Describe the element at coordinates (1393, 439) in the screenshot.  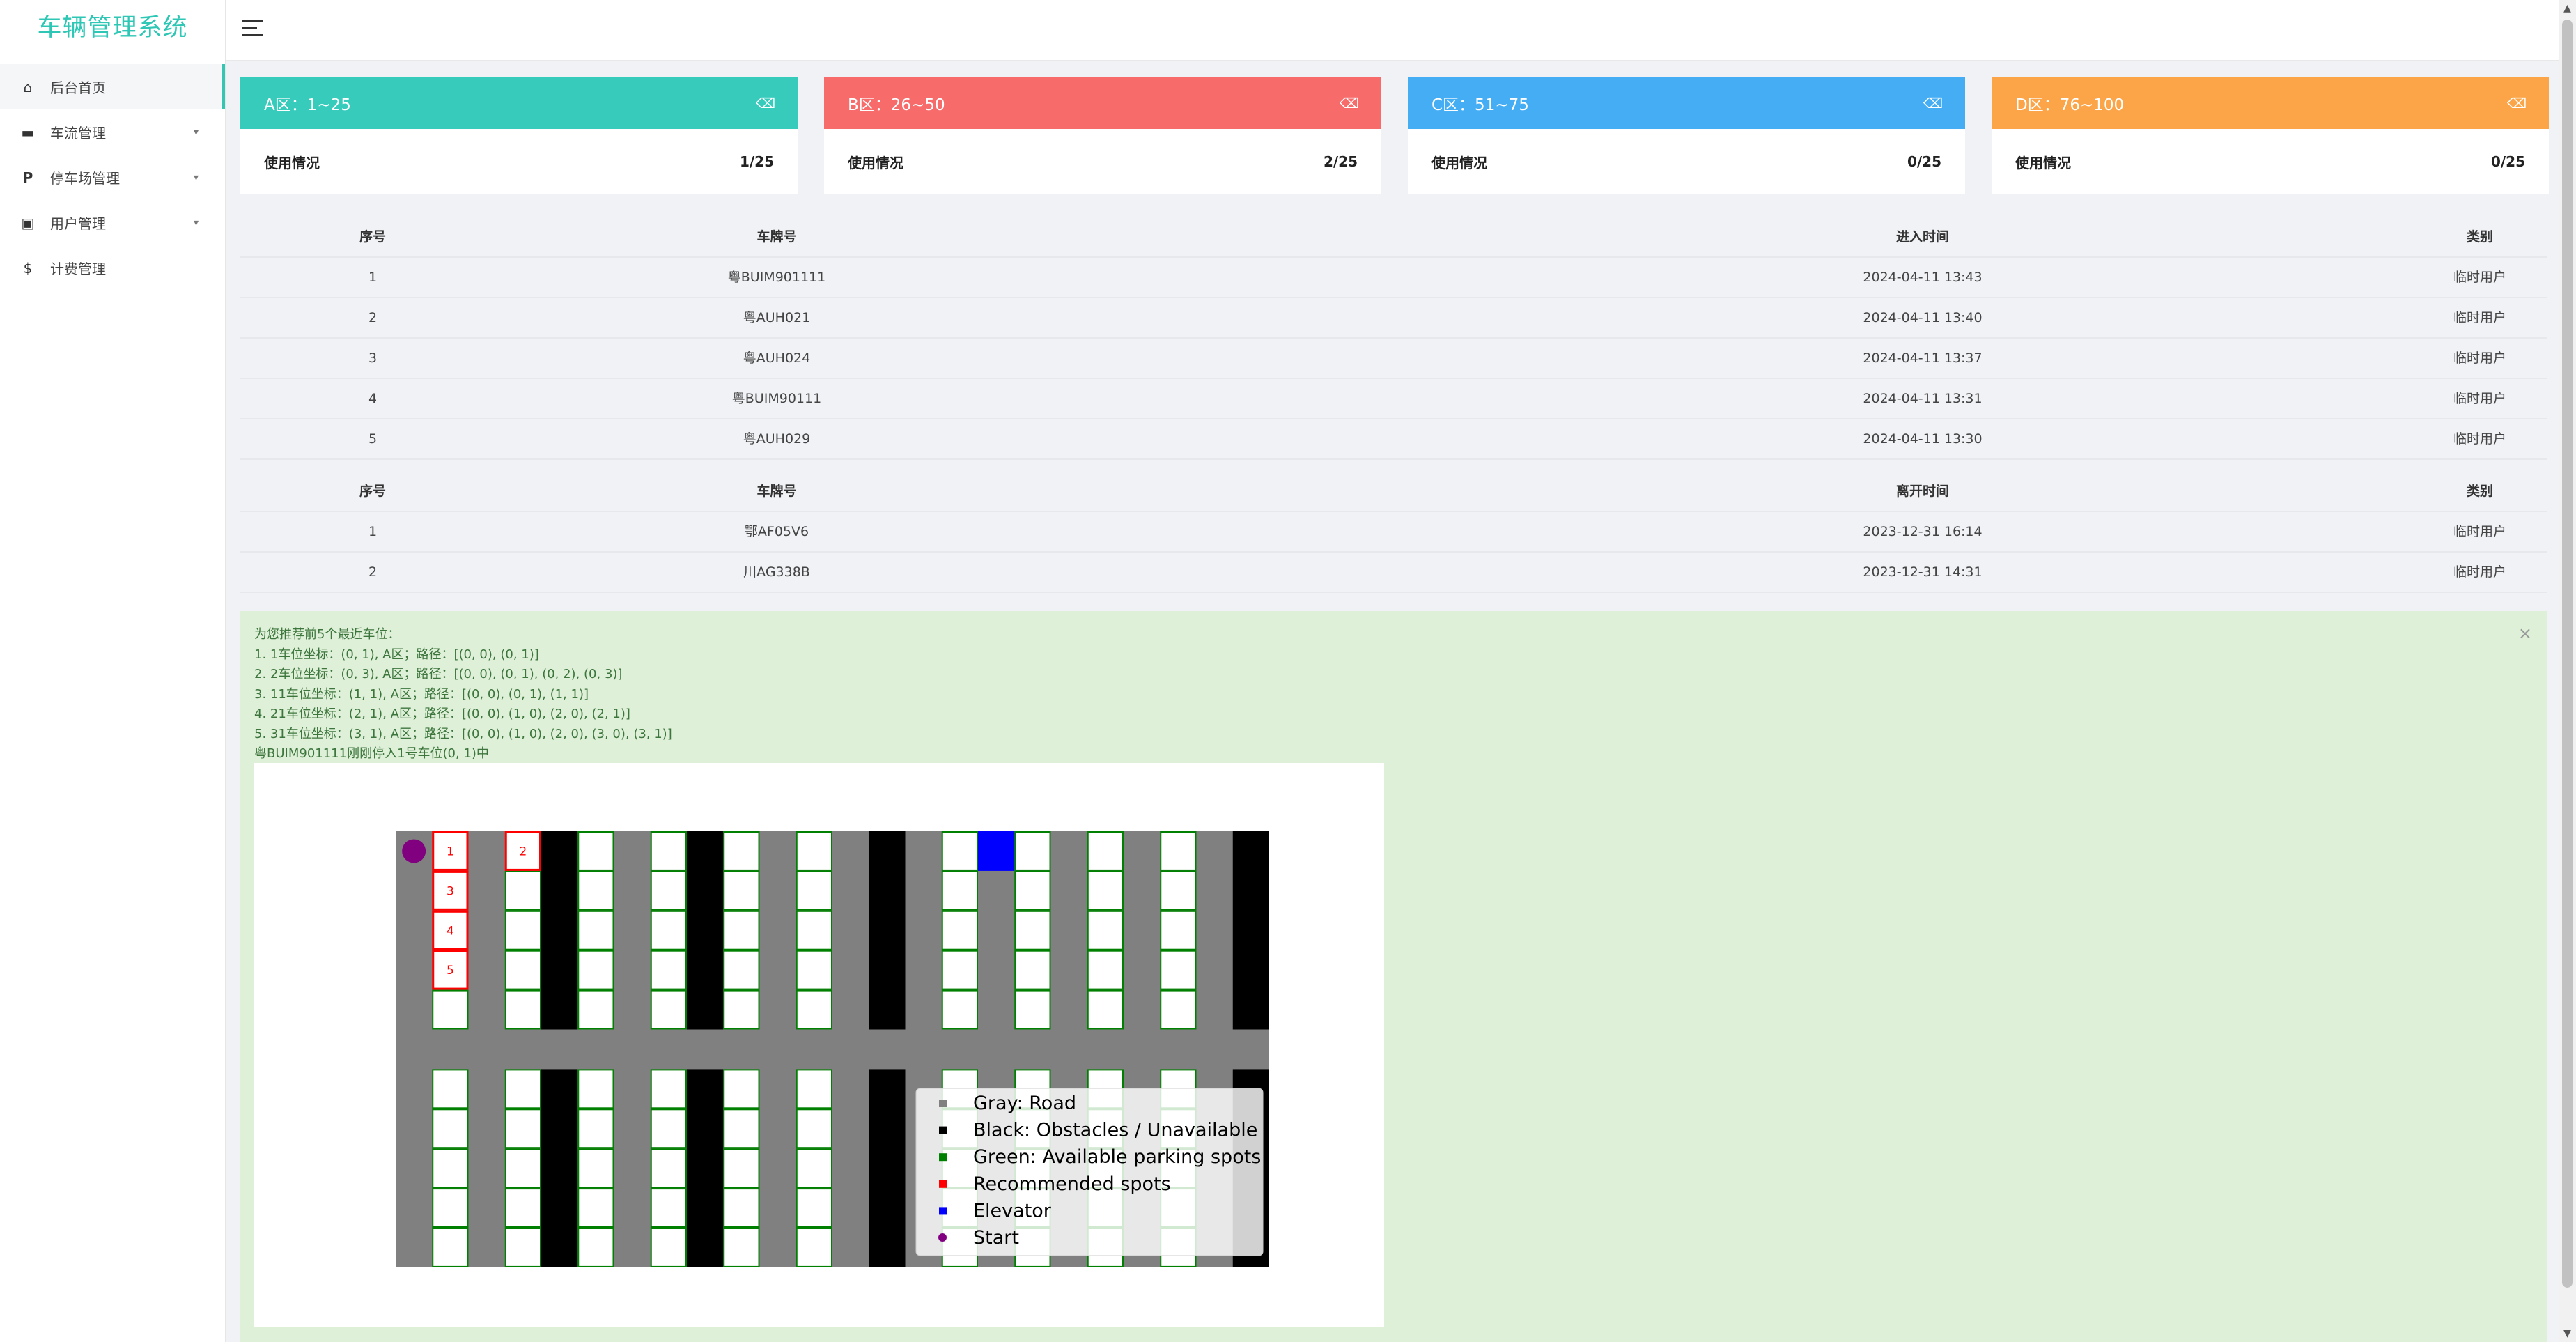
I see `table-row: 5 粤AUH029 2024-04-11 13:30 临时用户` at that location.